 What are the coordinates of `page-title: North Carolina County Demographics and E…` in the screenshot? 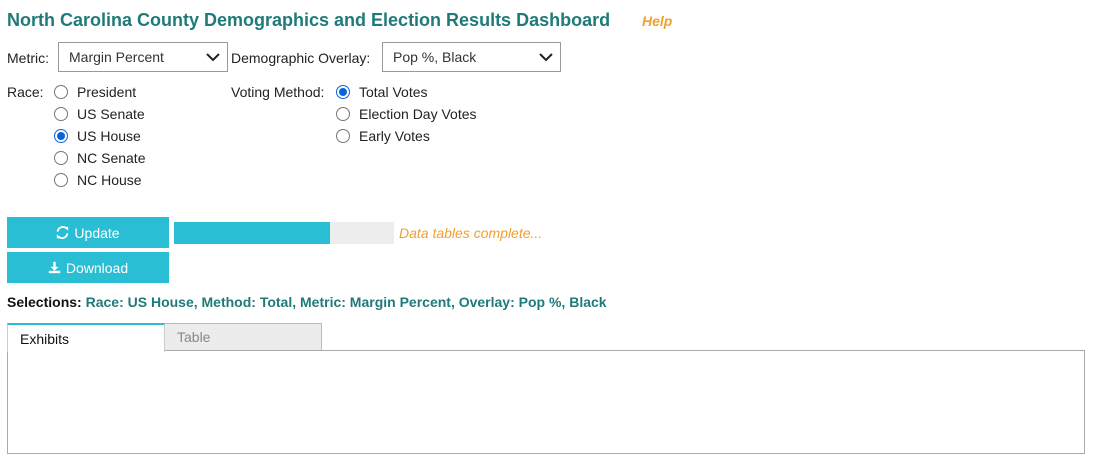 It's located at (309, 20).